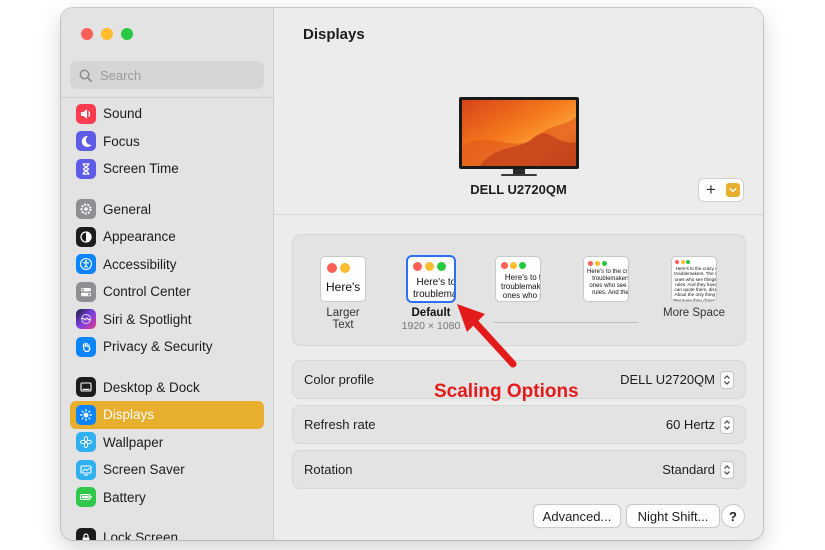 This screenshot has height=550, width=825. I want to click on sidebar-item-label: Desktop & Dock, so click(151, 387).